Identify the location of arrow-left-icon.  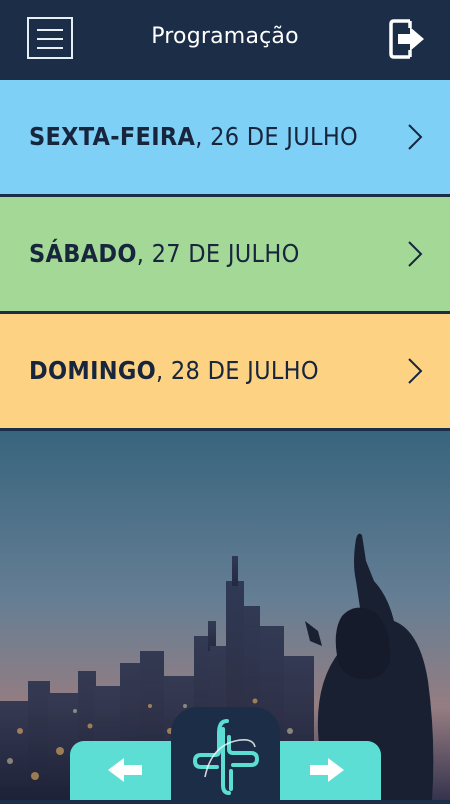
(130, 770).